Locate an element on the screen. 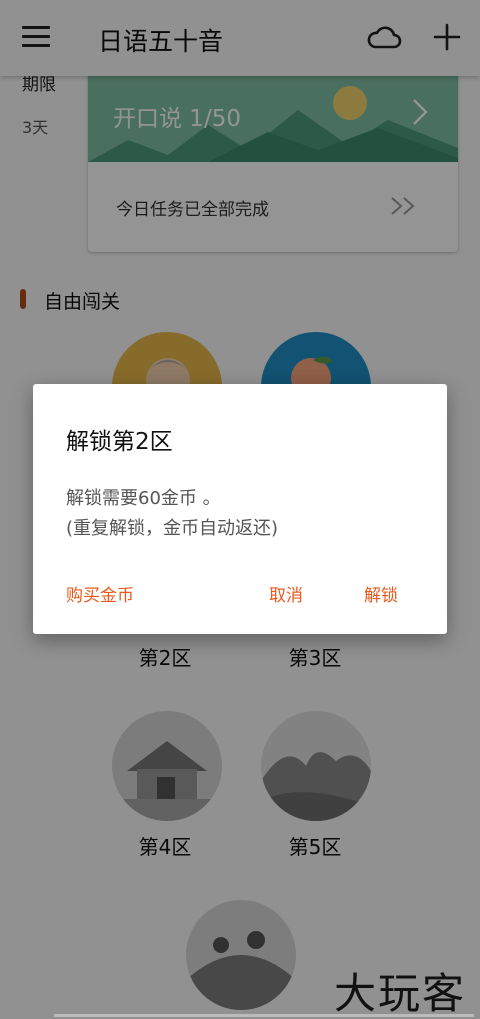  dialog-note: (重复解锁，金币自动返还) is located at coordinates (172, 528).